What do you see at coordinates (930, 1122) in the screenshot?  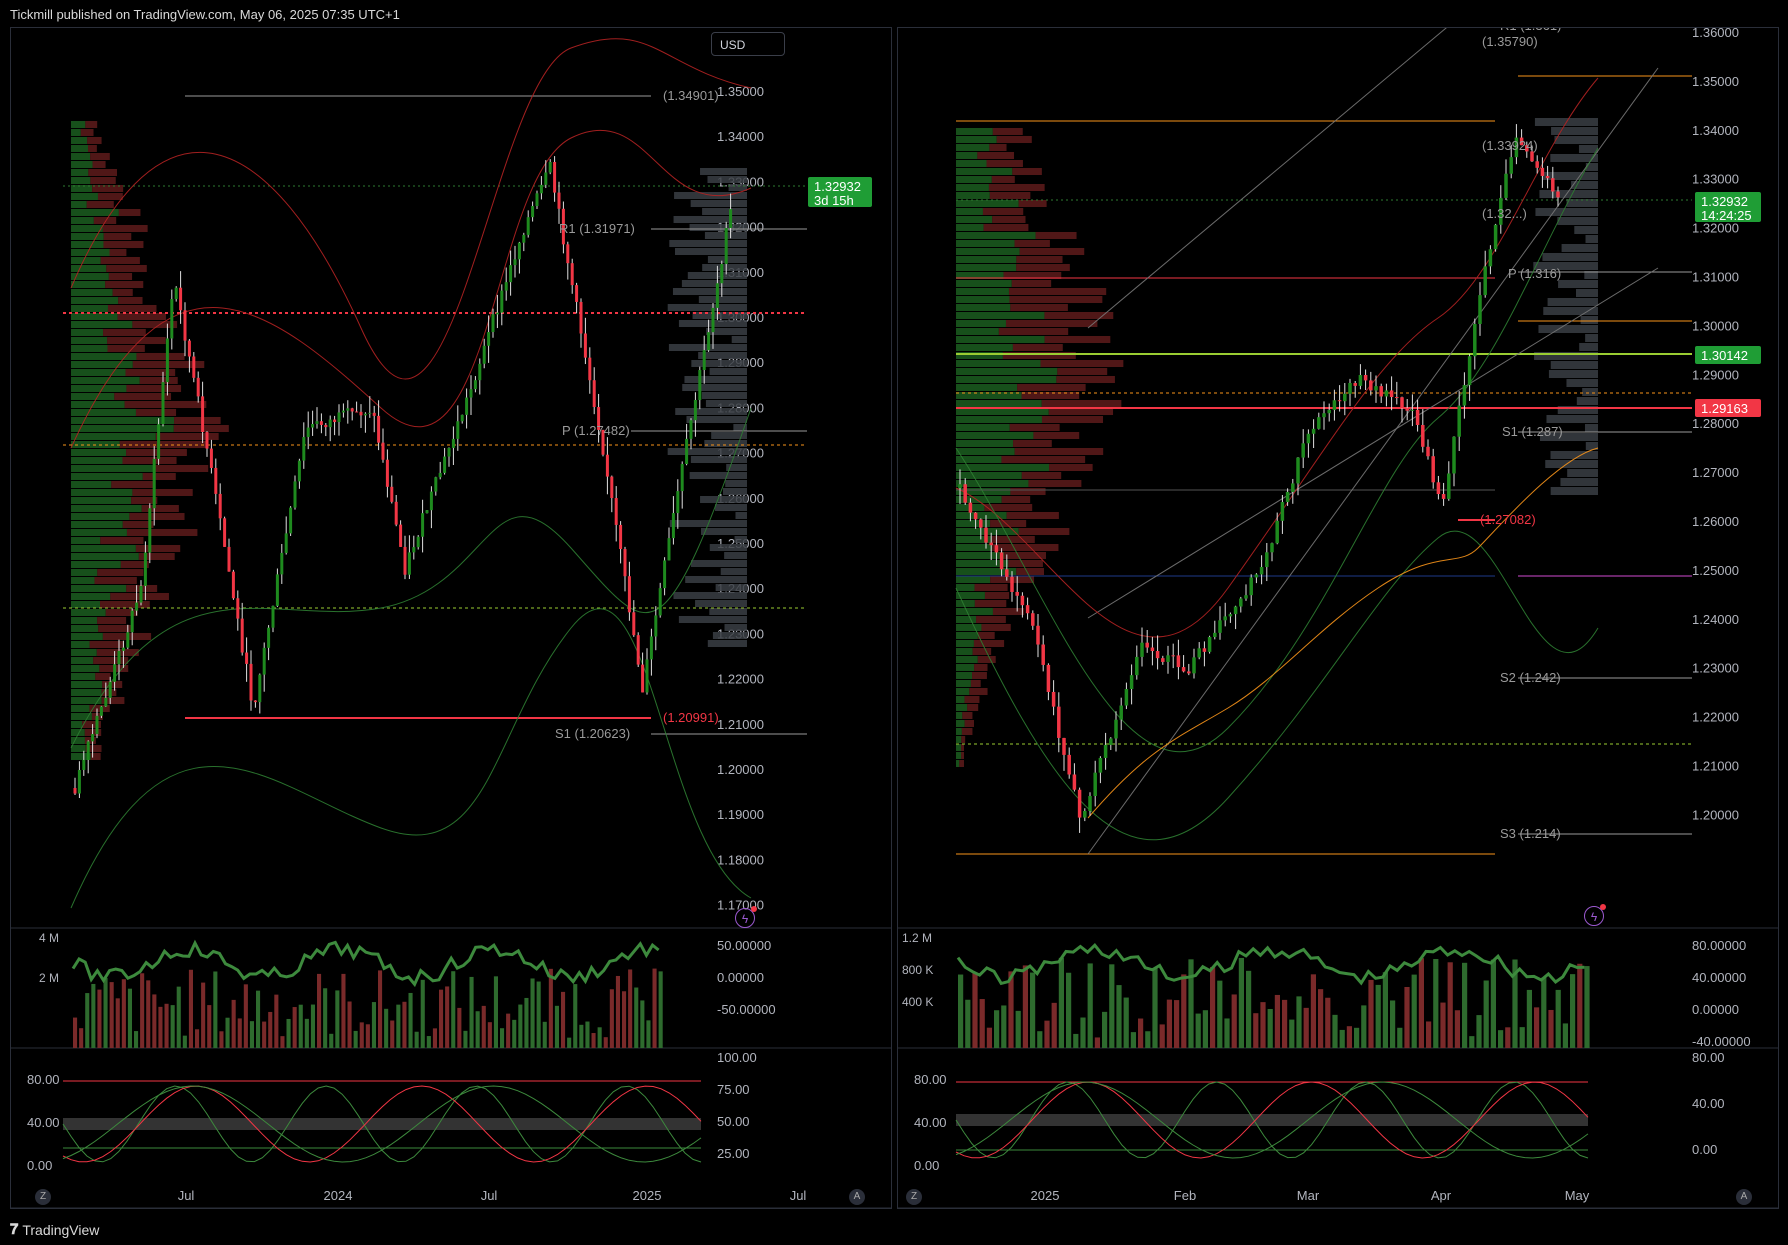 I see `stoch-axis-label: 40.00` at bounding box center [930, 1122].